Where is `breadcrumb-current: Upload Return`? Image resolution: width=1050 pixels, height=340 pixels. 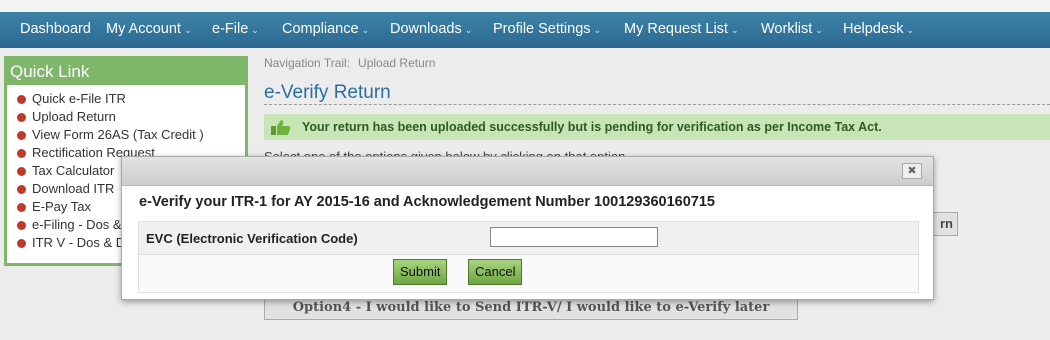 breadcrumb-current: Upload Return is located at coordinates (396, 63).